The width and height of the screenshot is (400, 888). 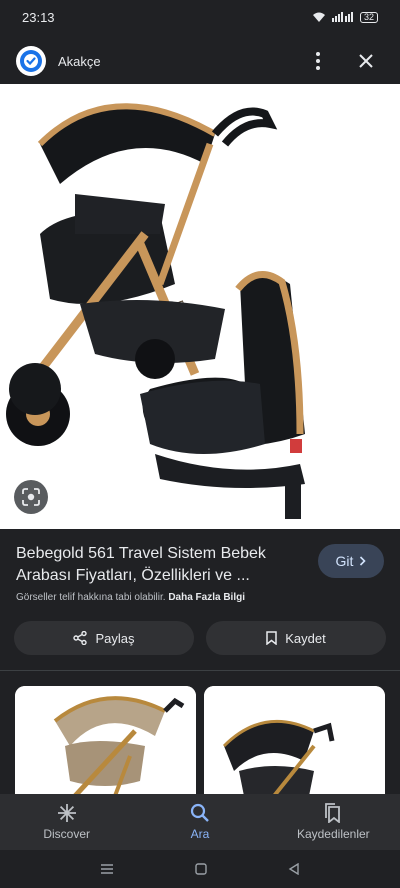 I want to click on viewer-header: Akakçe, so click(x=200, y=61).